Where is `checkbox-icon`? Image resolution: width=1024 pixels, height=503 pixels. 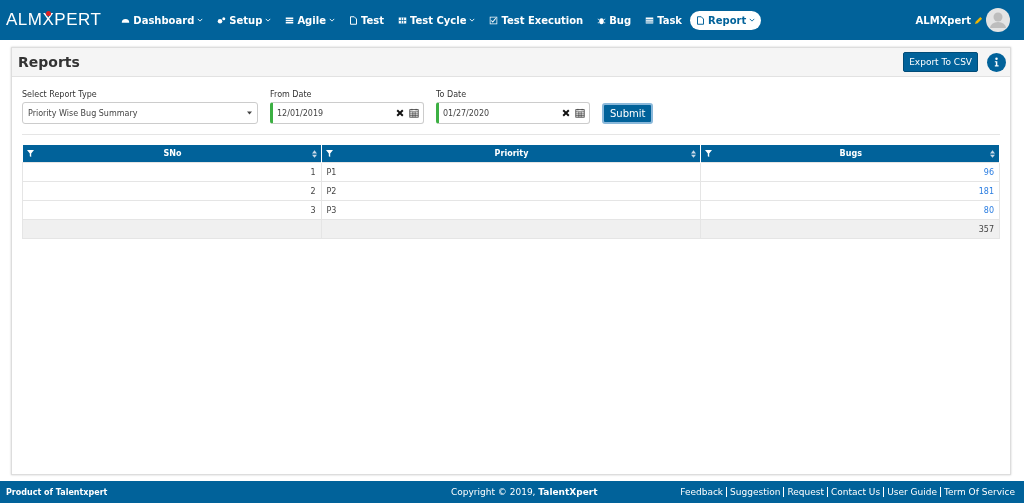 checkbox-icon is located at coordinates (494, 20).